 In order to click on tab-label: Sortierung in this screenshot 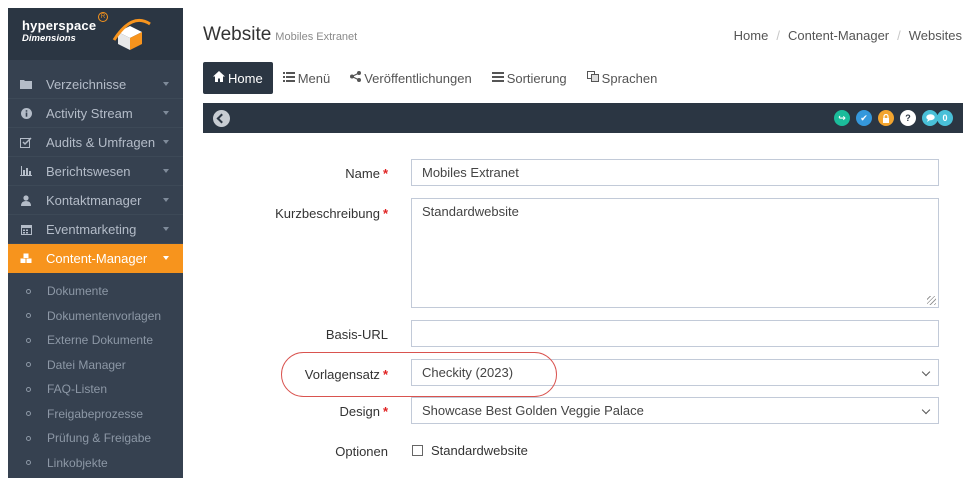, I will do `click(536, 78)`.